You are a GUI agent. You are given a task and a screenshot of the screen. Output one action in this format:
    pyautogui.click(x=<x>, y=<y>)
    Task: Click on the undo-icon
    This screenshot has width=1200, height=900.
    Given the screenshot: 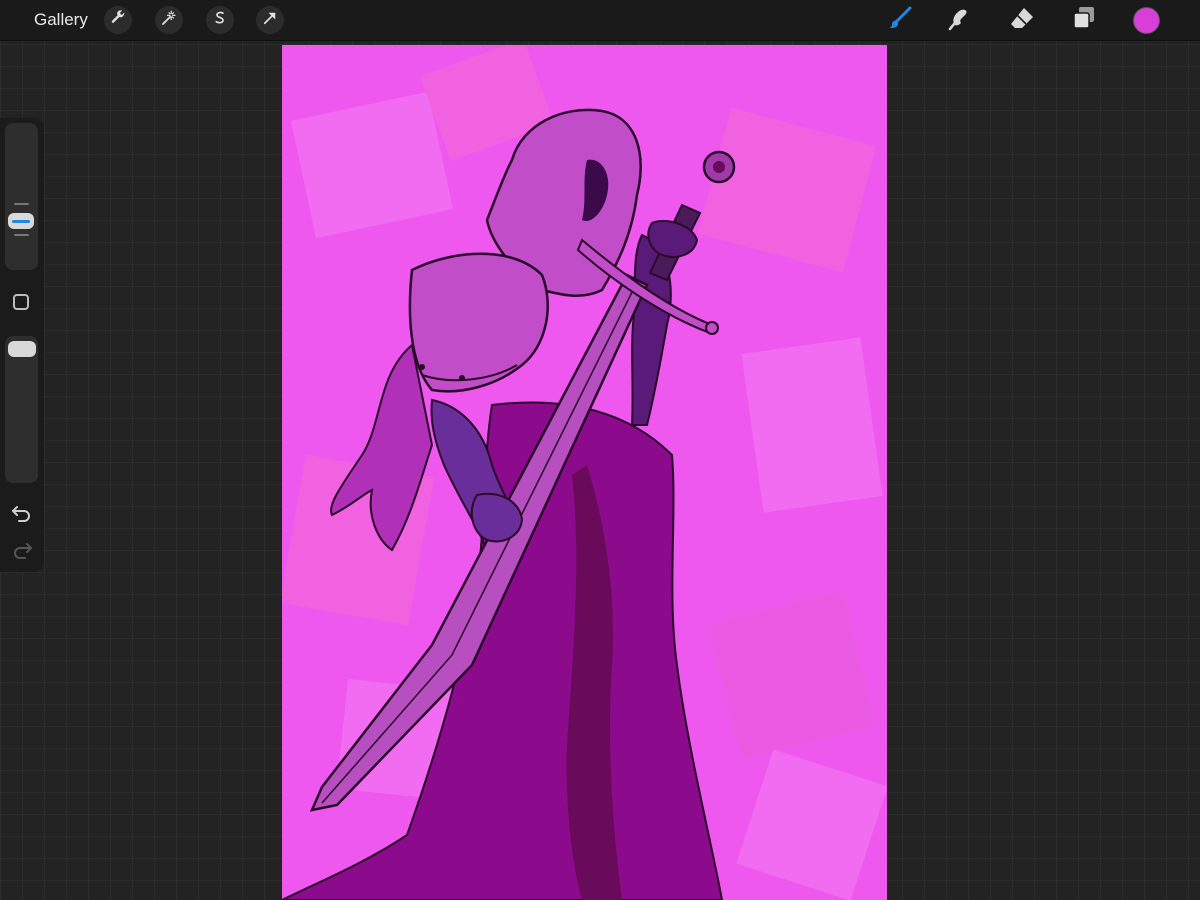 What is the action you would take?
    pyautogui.click(x=22, y=516)
    